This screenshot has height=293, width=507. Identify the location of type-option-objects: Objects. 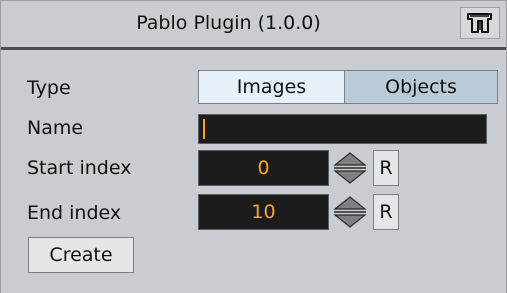
(421, 87).